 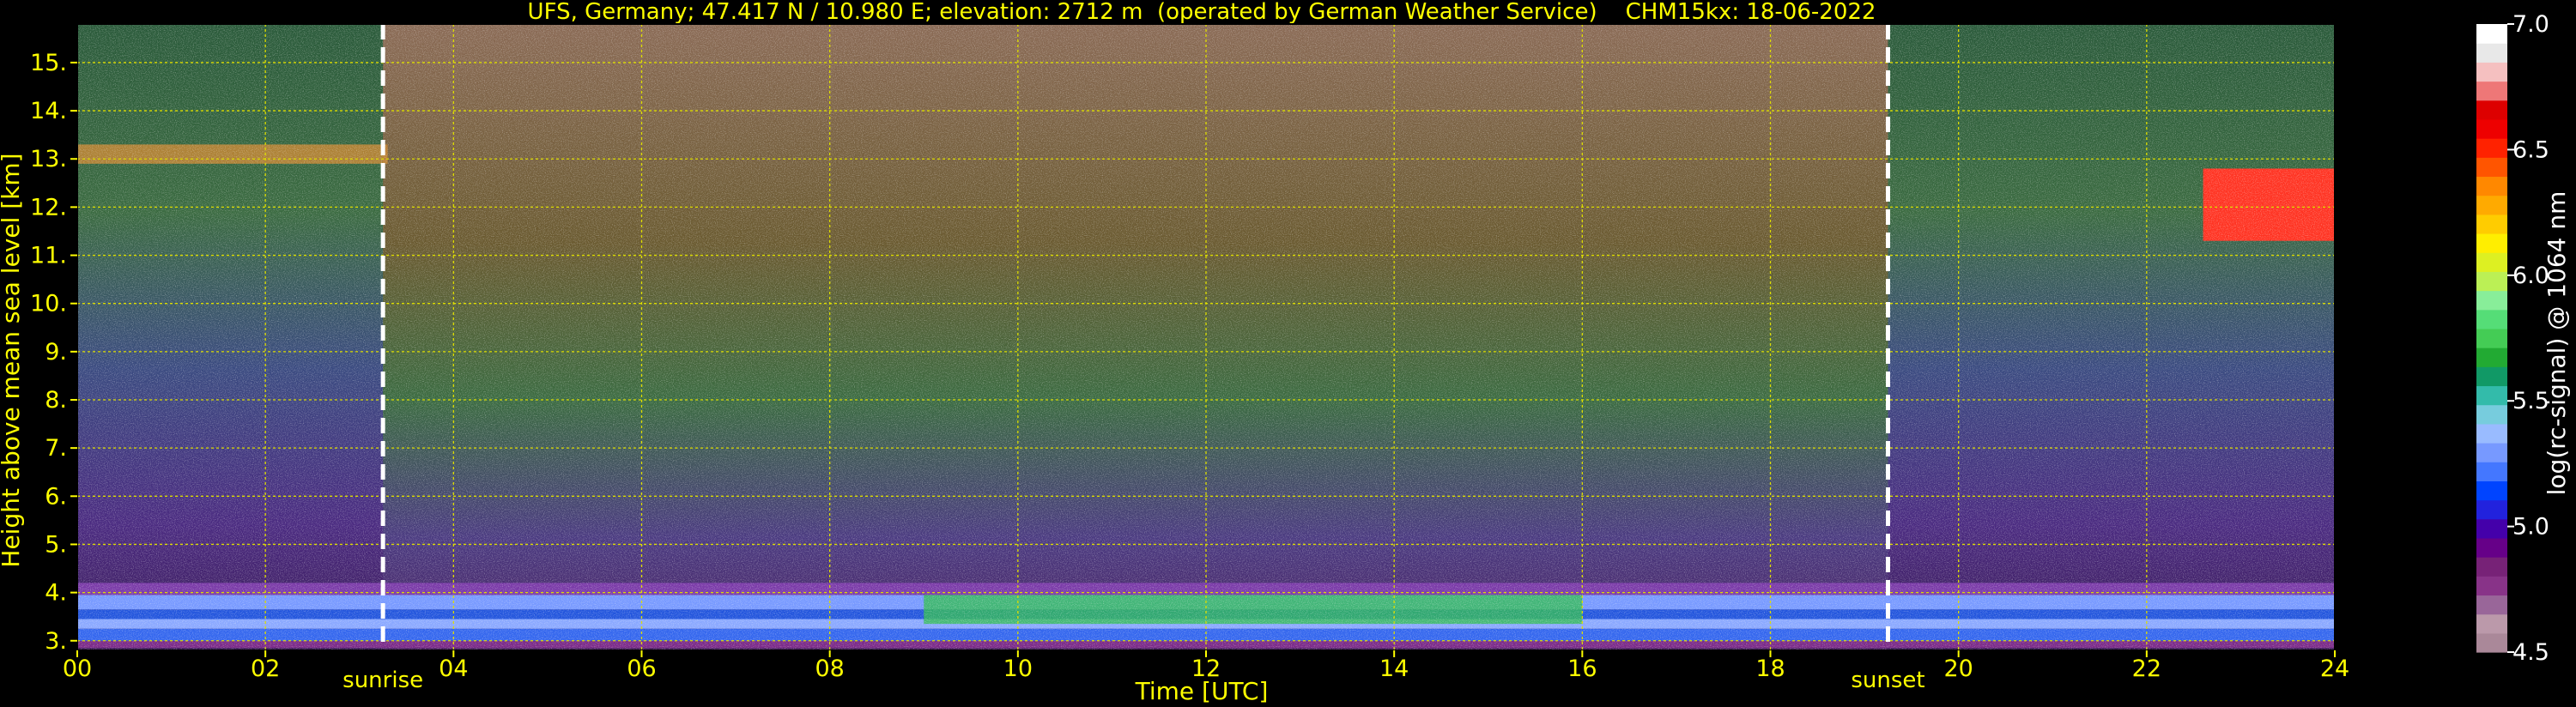 What do you see at coordinates (1394, 669) in the screenshot?
I see `x-tick-label: 14` at bounding box center [1394, 669].